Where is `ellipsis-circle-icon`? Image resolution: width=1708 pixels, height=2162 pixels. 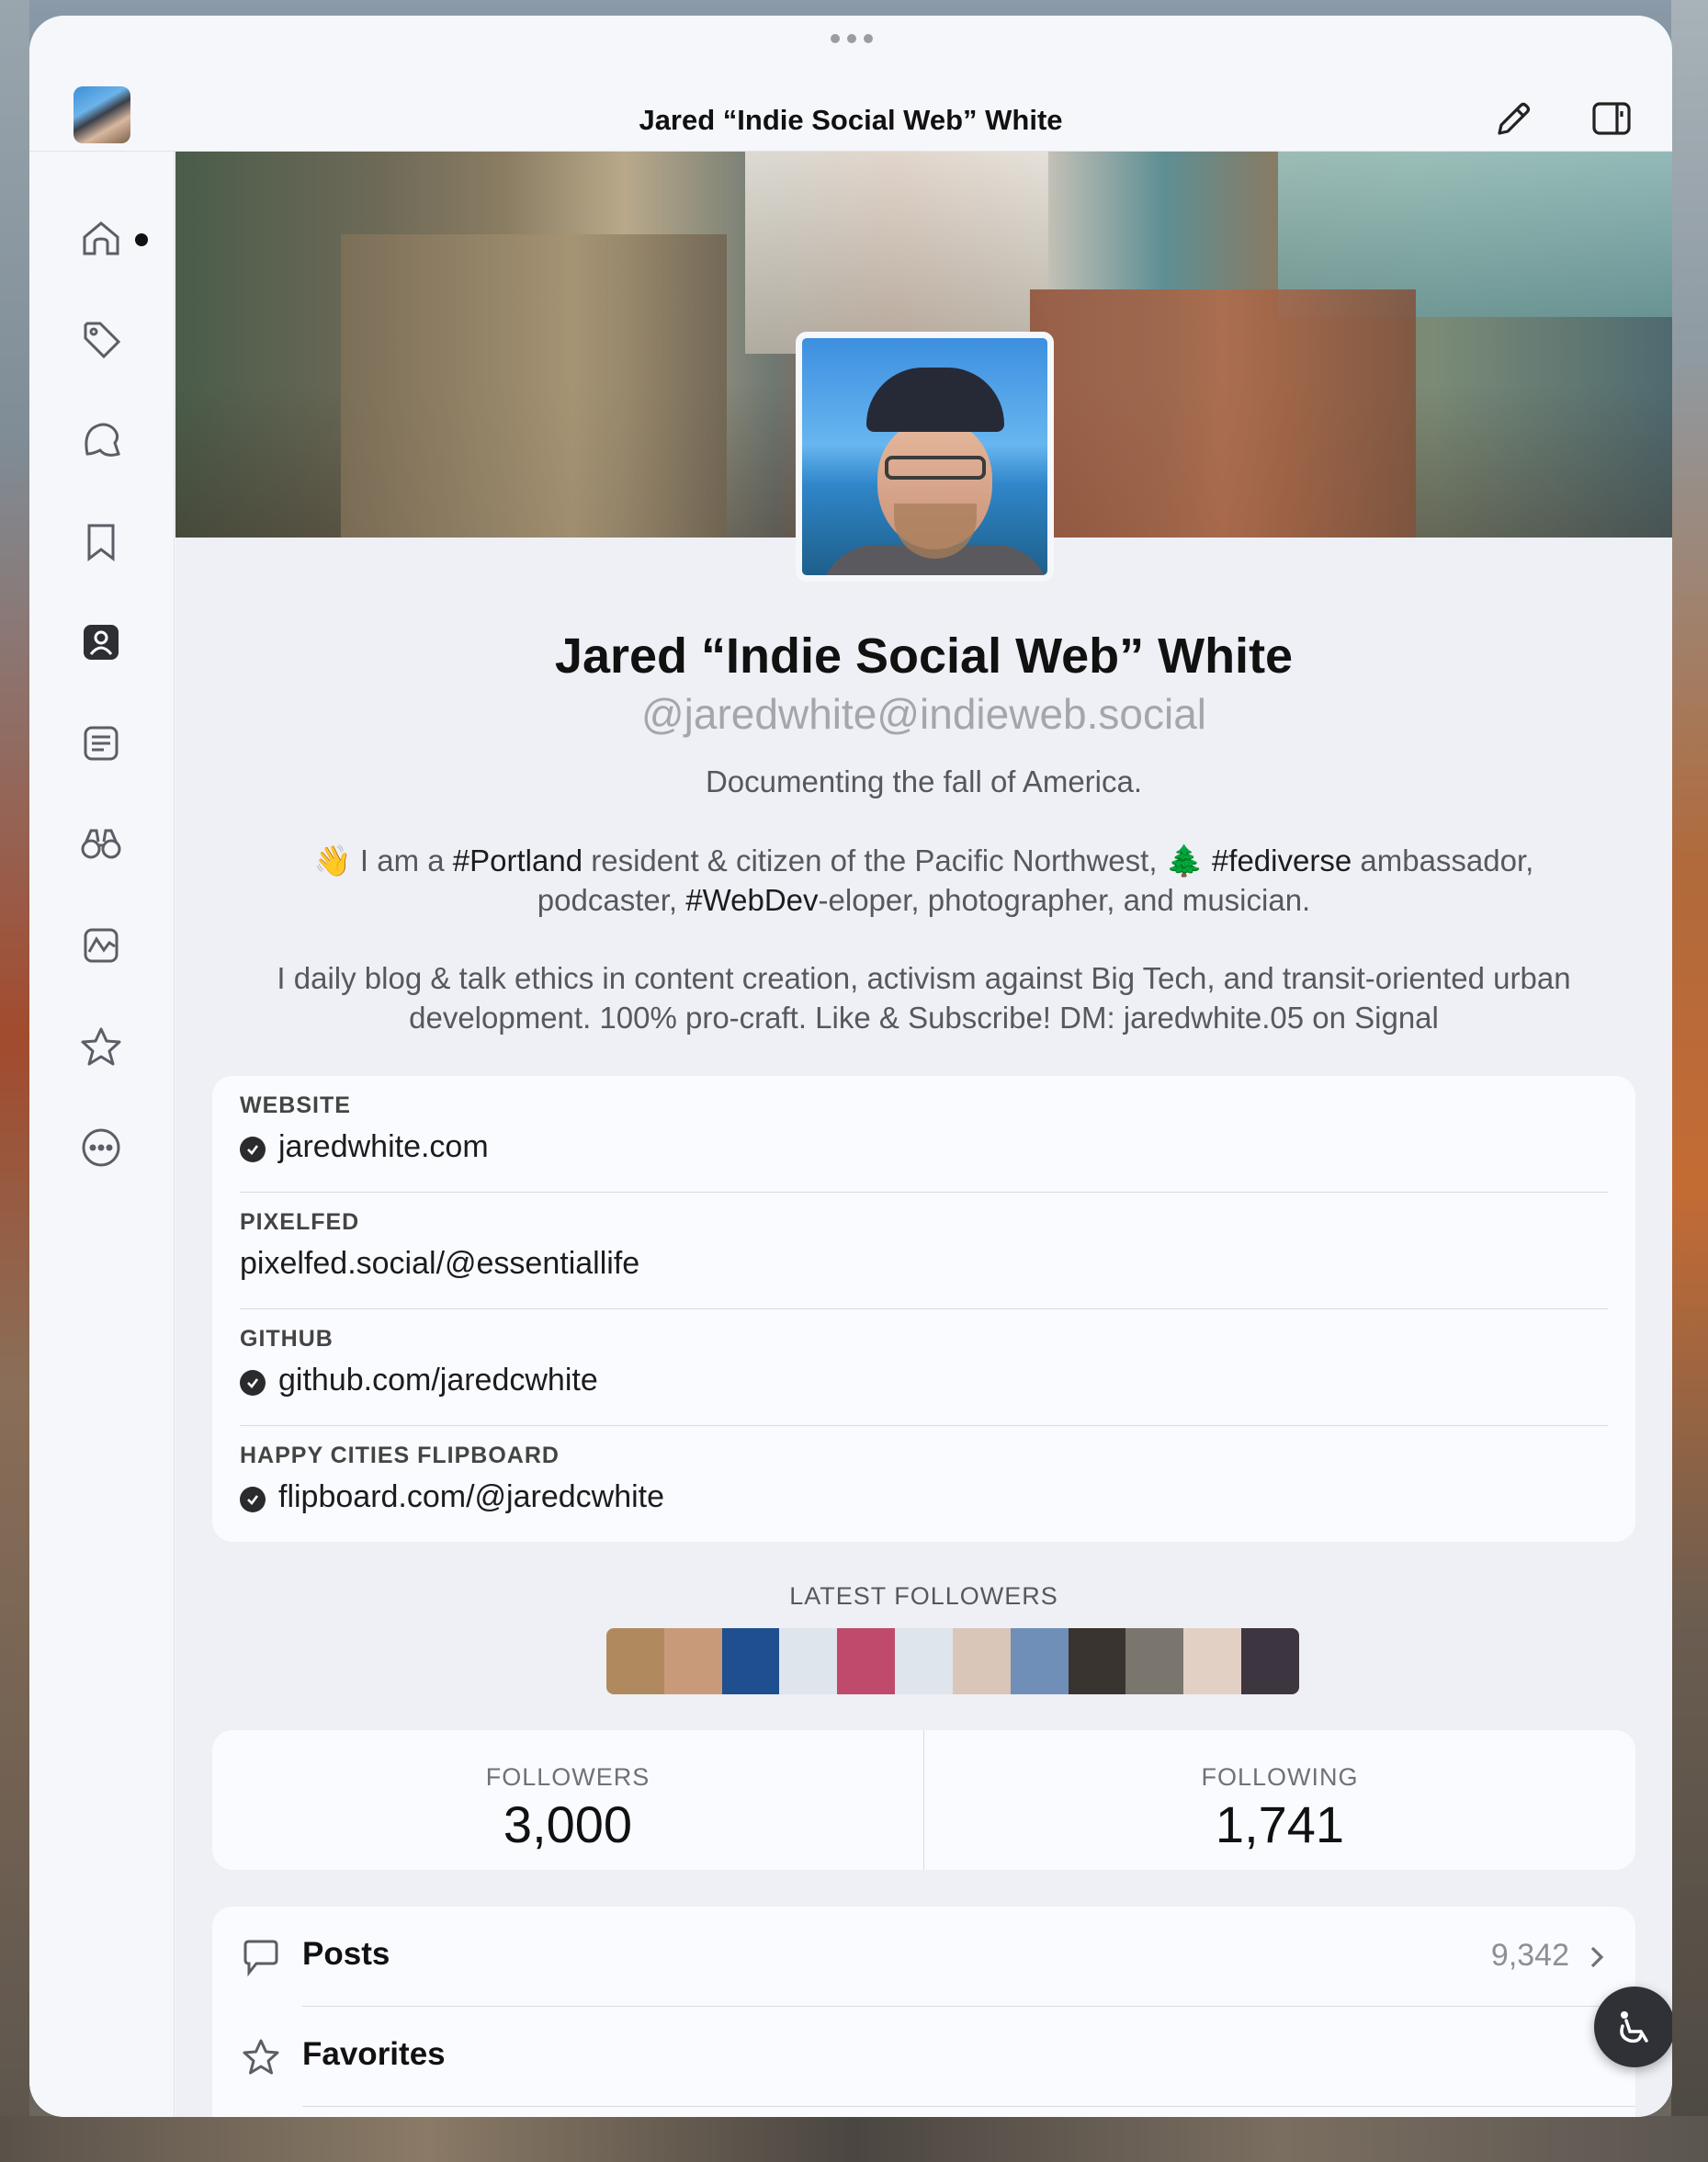
ellipsis-circle-icon is located at coordinates (101, 1147).